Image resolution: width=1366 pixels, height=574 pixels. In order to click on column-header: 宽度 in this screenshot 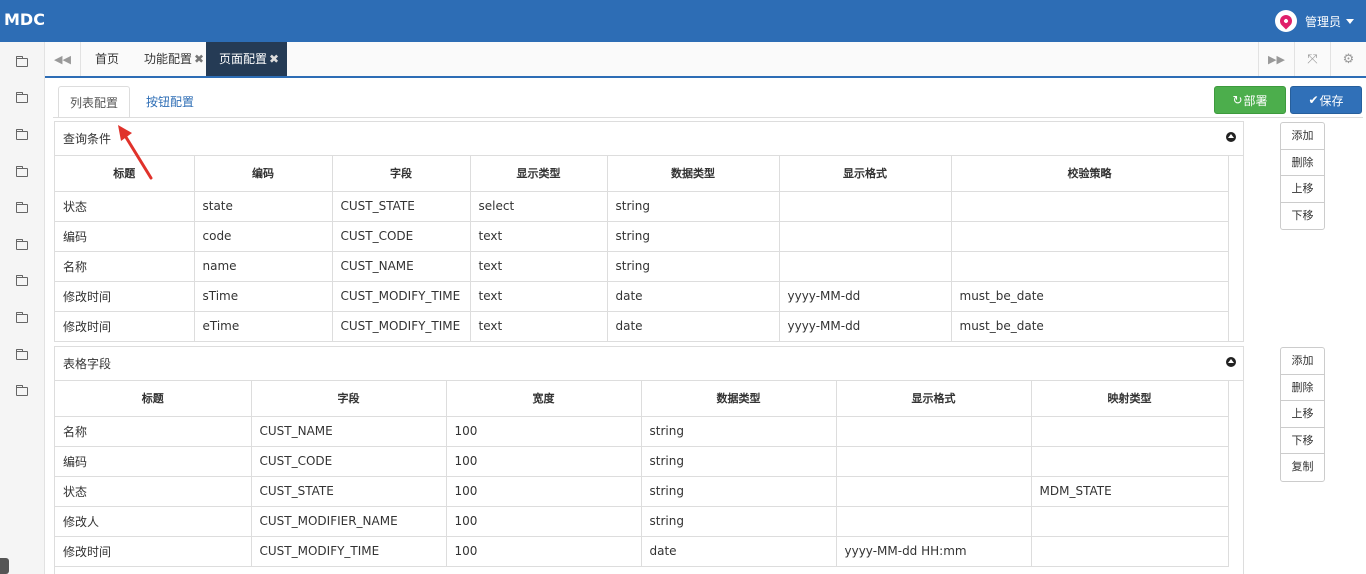, I will do `click(544, 399)`.